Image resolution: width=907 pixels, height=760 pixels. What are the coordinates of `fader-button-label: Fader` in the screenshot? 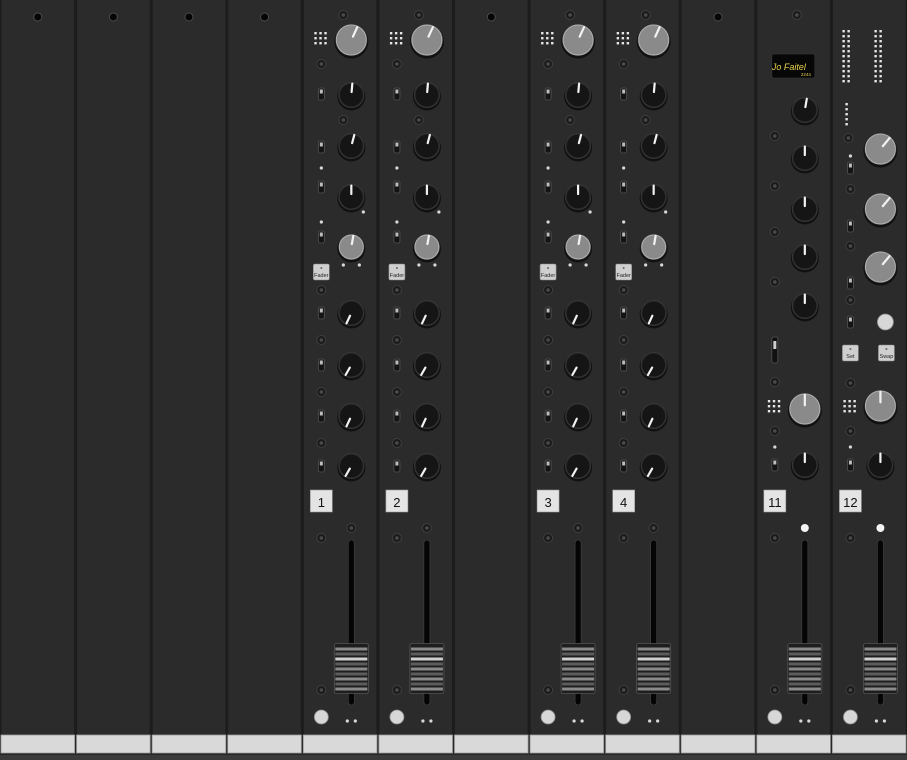 It's located at (321, 276).